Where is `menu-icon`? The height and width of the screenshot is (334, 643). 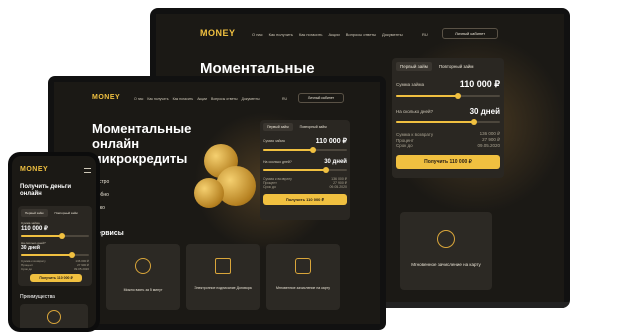
menu-icon is located at coordinates (87, 170).